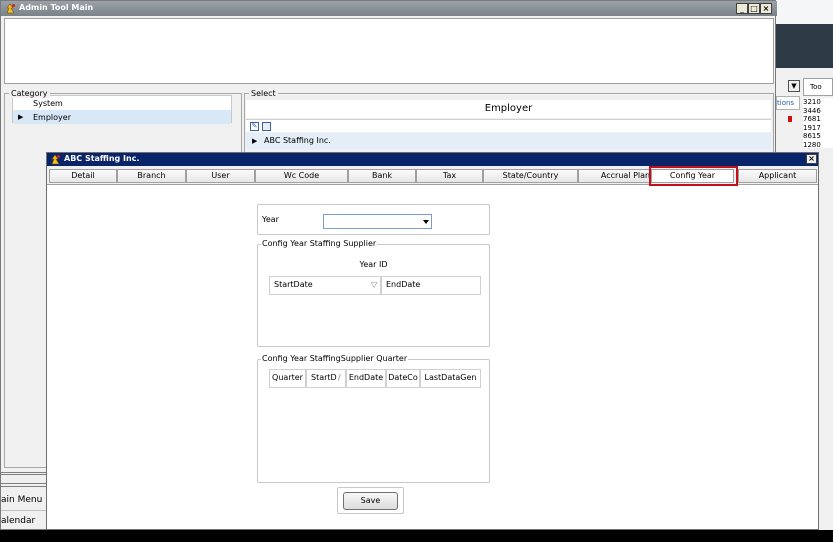 The image size is (833, 542). I want to click on edit-icon: ✎, so click(254, 126).